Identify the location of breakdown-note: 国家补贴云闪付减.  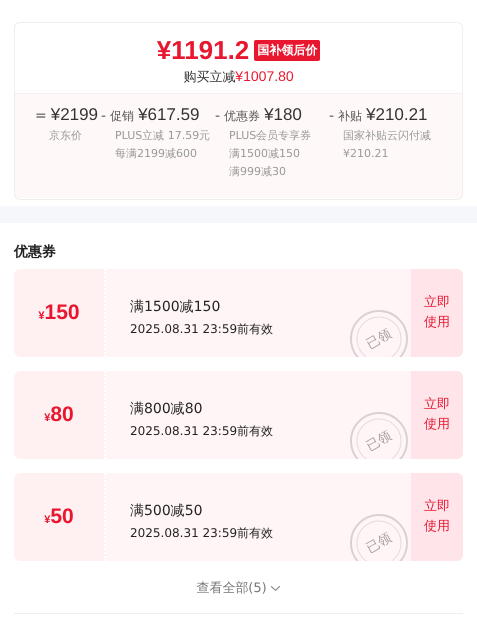
(387, 136).